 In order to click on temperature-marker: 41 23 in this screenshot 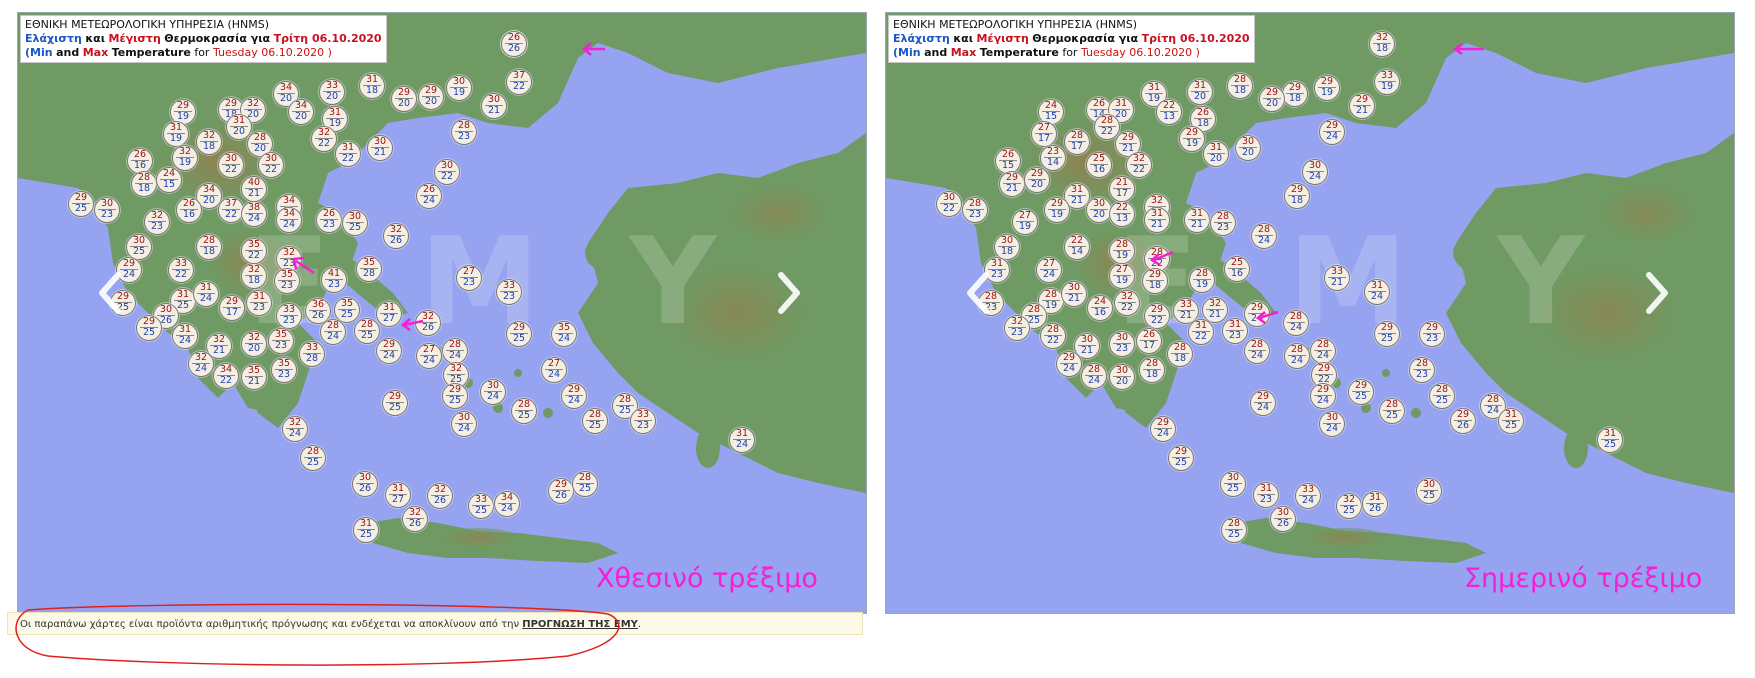, I will do `click(334, 280)`.